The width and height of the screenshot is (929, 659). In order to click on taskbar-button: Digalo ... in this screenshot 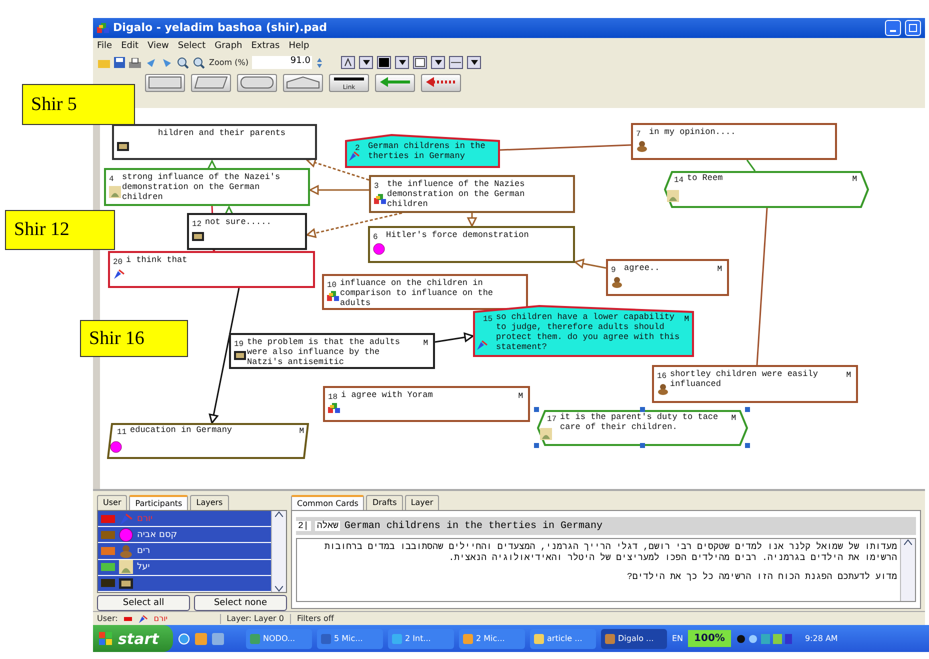, I will do `click(634, 638)`.